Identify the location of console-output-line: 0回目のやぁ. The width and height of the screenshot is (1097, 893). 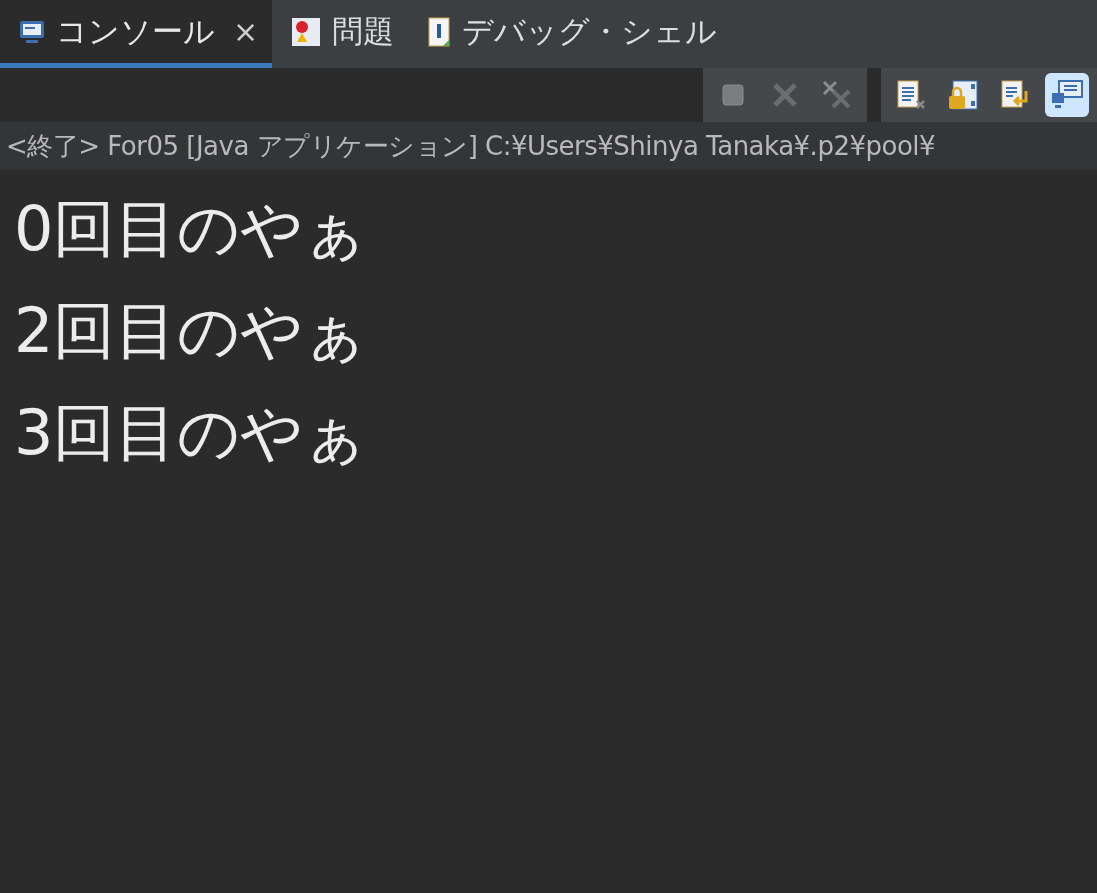
(190, 229).